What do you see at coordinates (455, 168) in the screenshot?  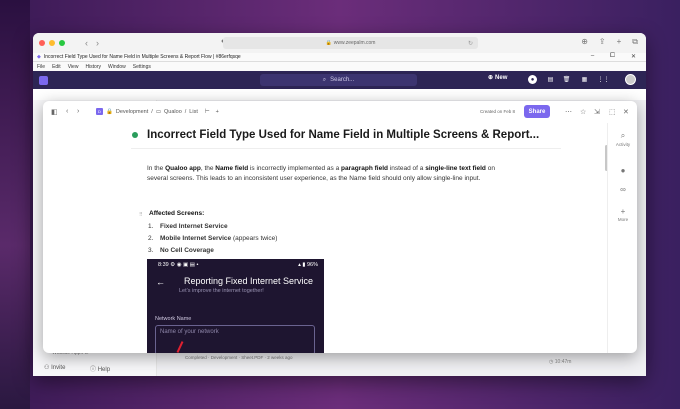 I see `description-segment: single-line text field` at bounding box center [455, 168].